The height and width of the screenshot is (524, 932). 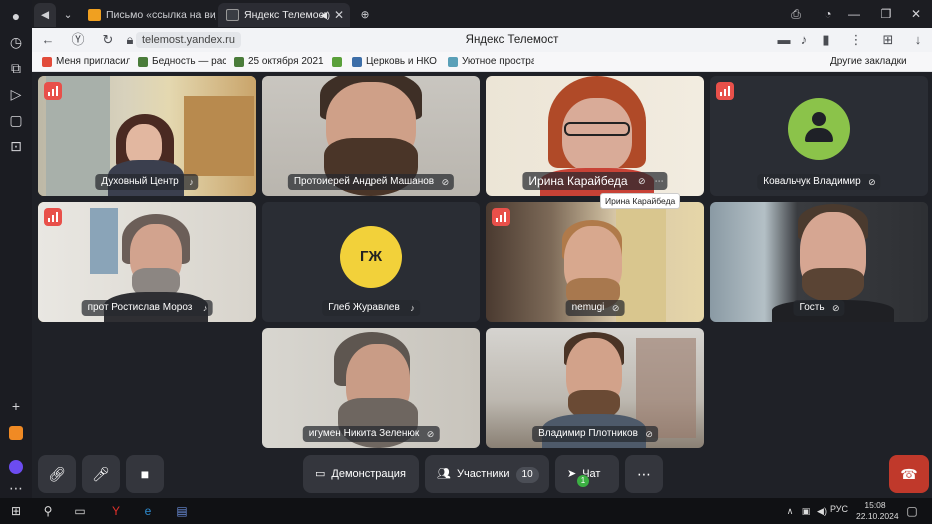 I want to click on counter-icon: ▢, so click(x=16, y=120).